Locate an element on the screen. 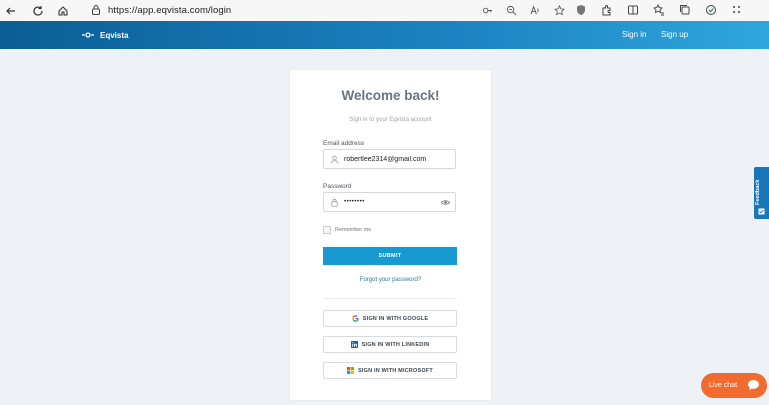  key-icon is located at coordinates (487, 10).